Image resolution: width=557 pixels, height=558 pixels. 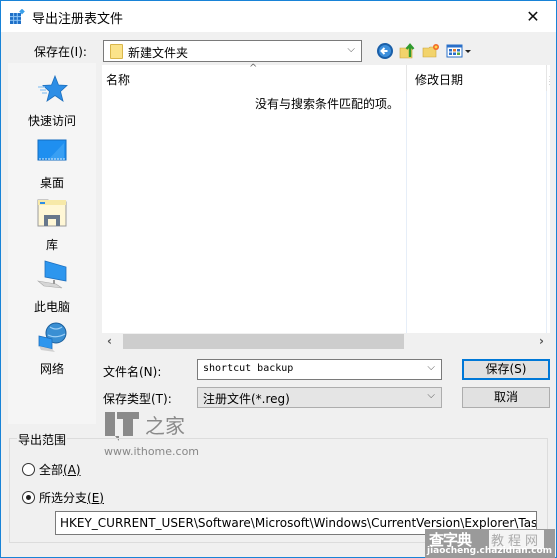 I want to click on scrollbar-thumb, so click(x=263, y=341).